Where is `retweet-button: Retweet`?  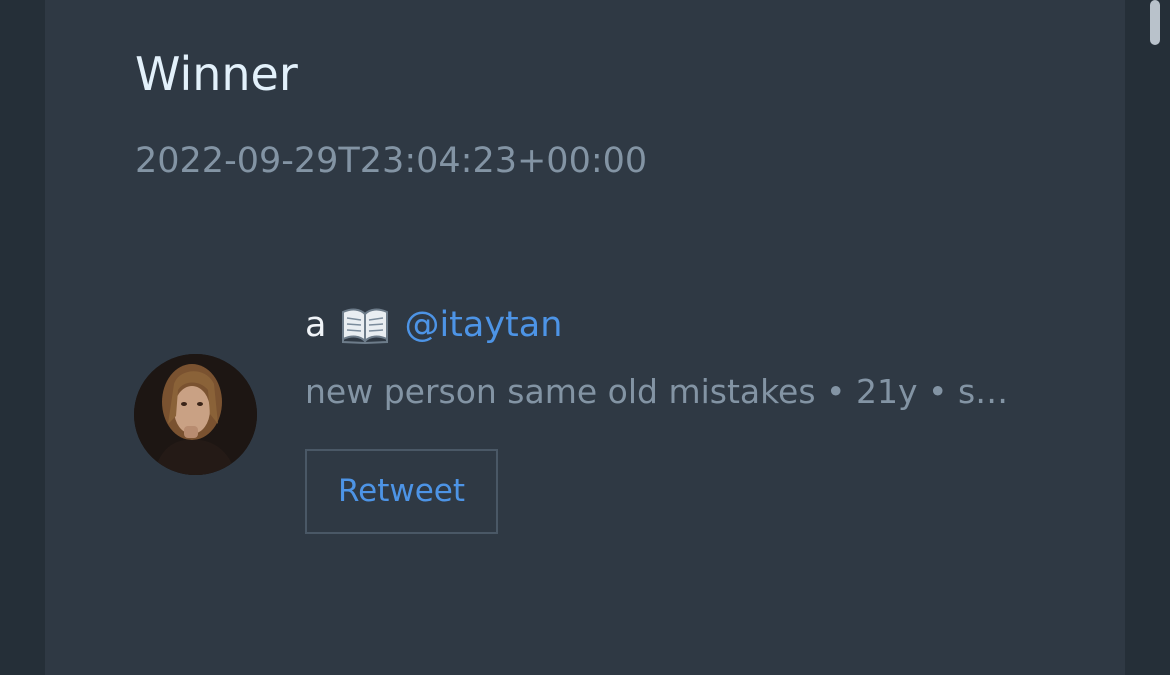 retweet-button: Retweet is located at coordinates (401, 491).